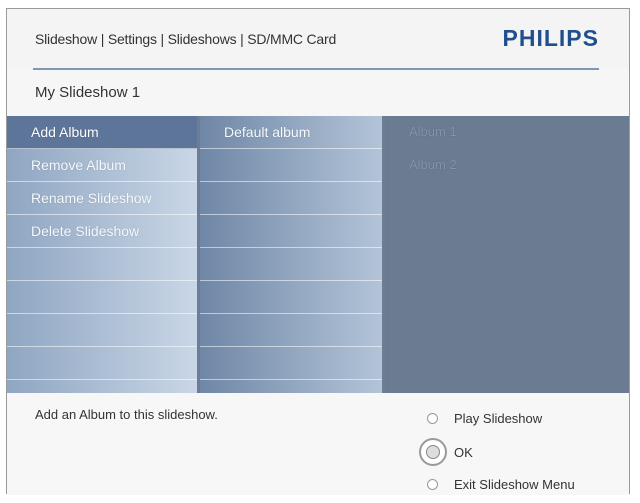  Describe the element at coordinates (507, 132) in the screenshot. I see `album-item-1: Album 1` at that location.